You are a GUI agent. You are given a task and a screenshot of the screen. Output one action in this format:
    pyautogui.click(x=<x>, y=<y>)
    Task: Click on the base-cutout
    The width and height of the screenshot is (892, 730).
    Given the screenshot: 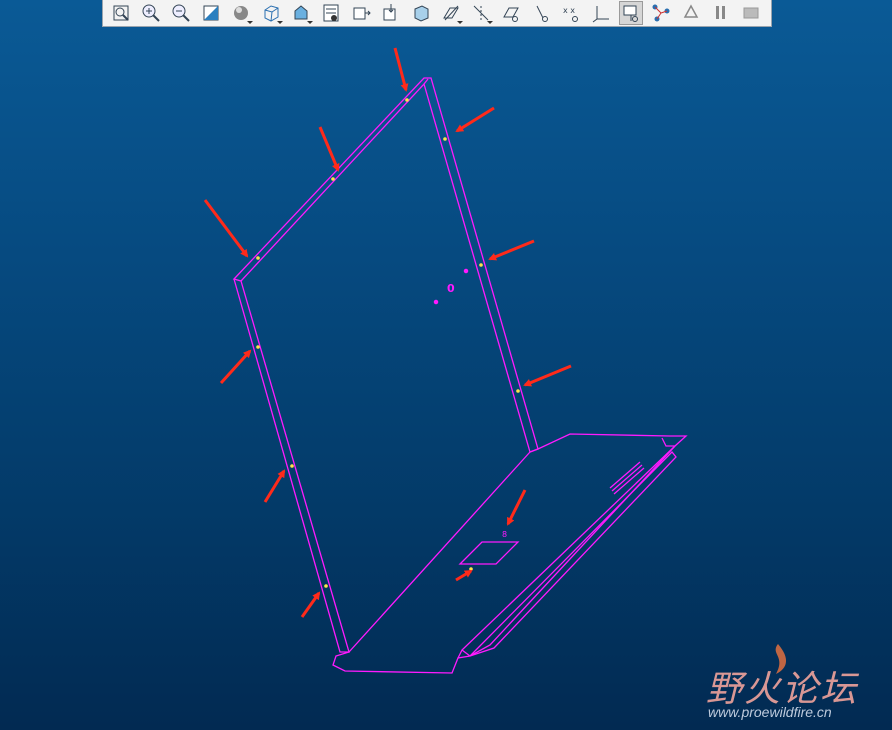 What is the action you would take?
    pyautogui.click(x=489, y=553)
    